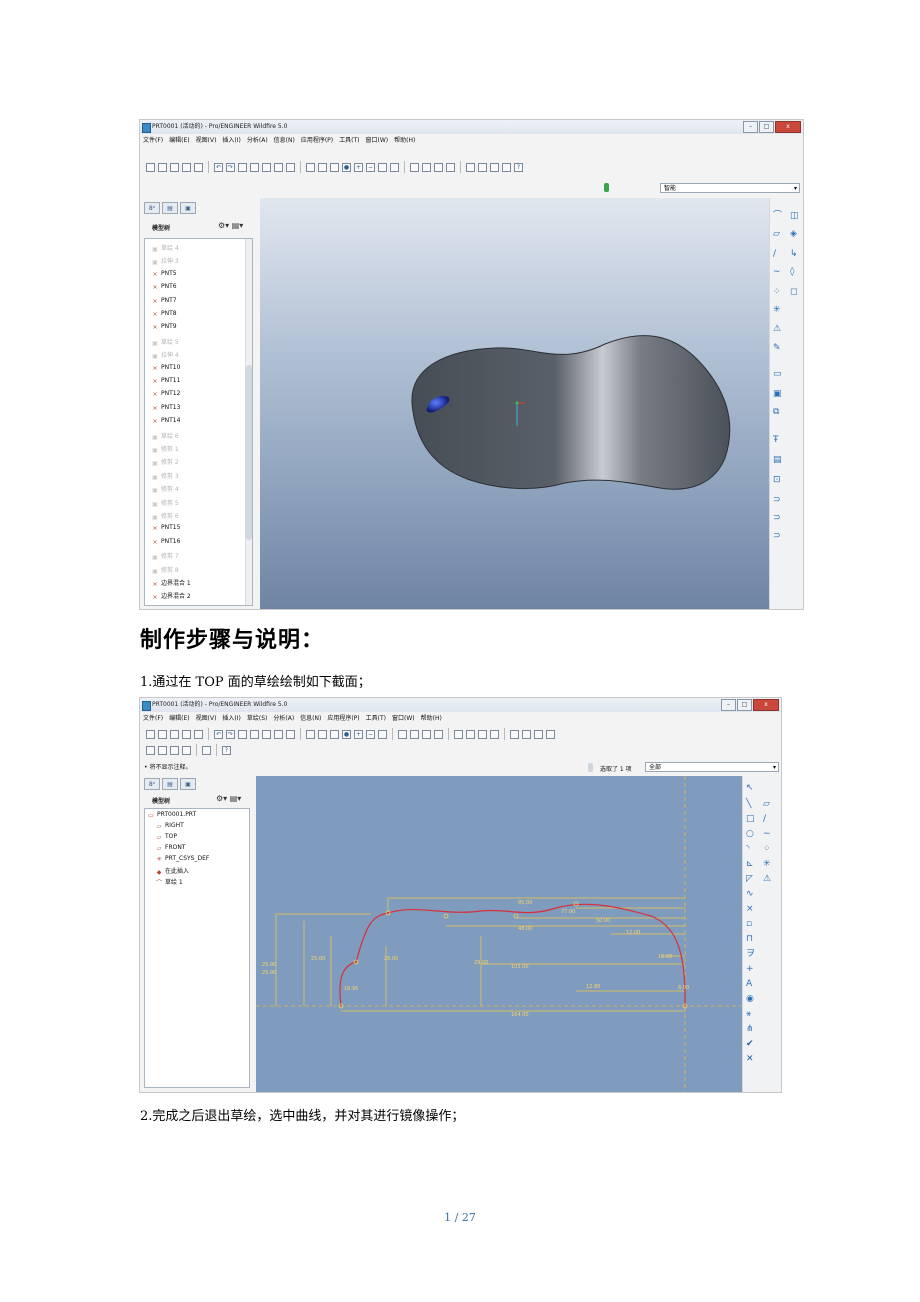  Describe the element at coordinates (150, 734) in the screenshot. I see `new-icon` at that location.